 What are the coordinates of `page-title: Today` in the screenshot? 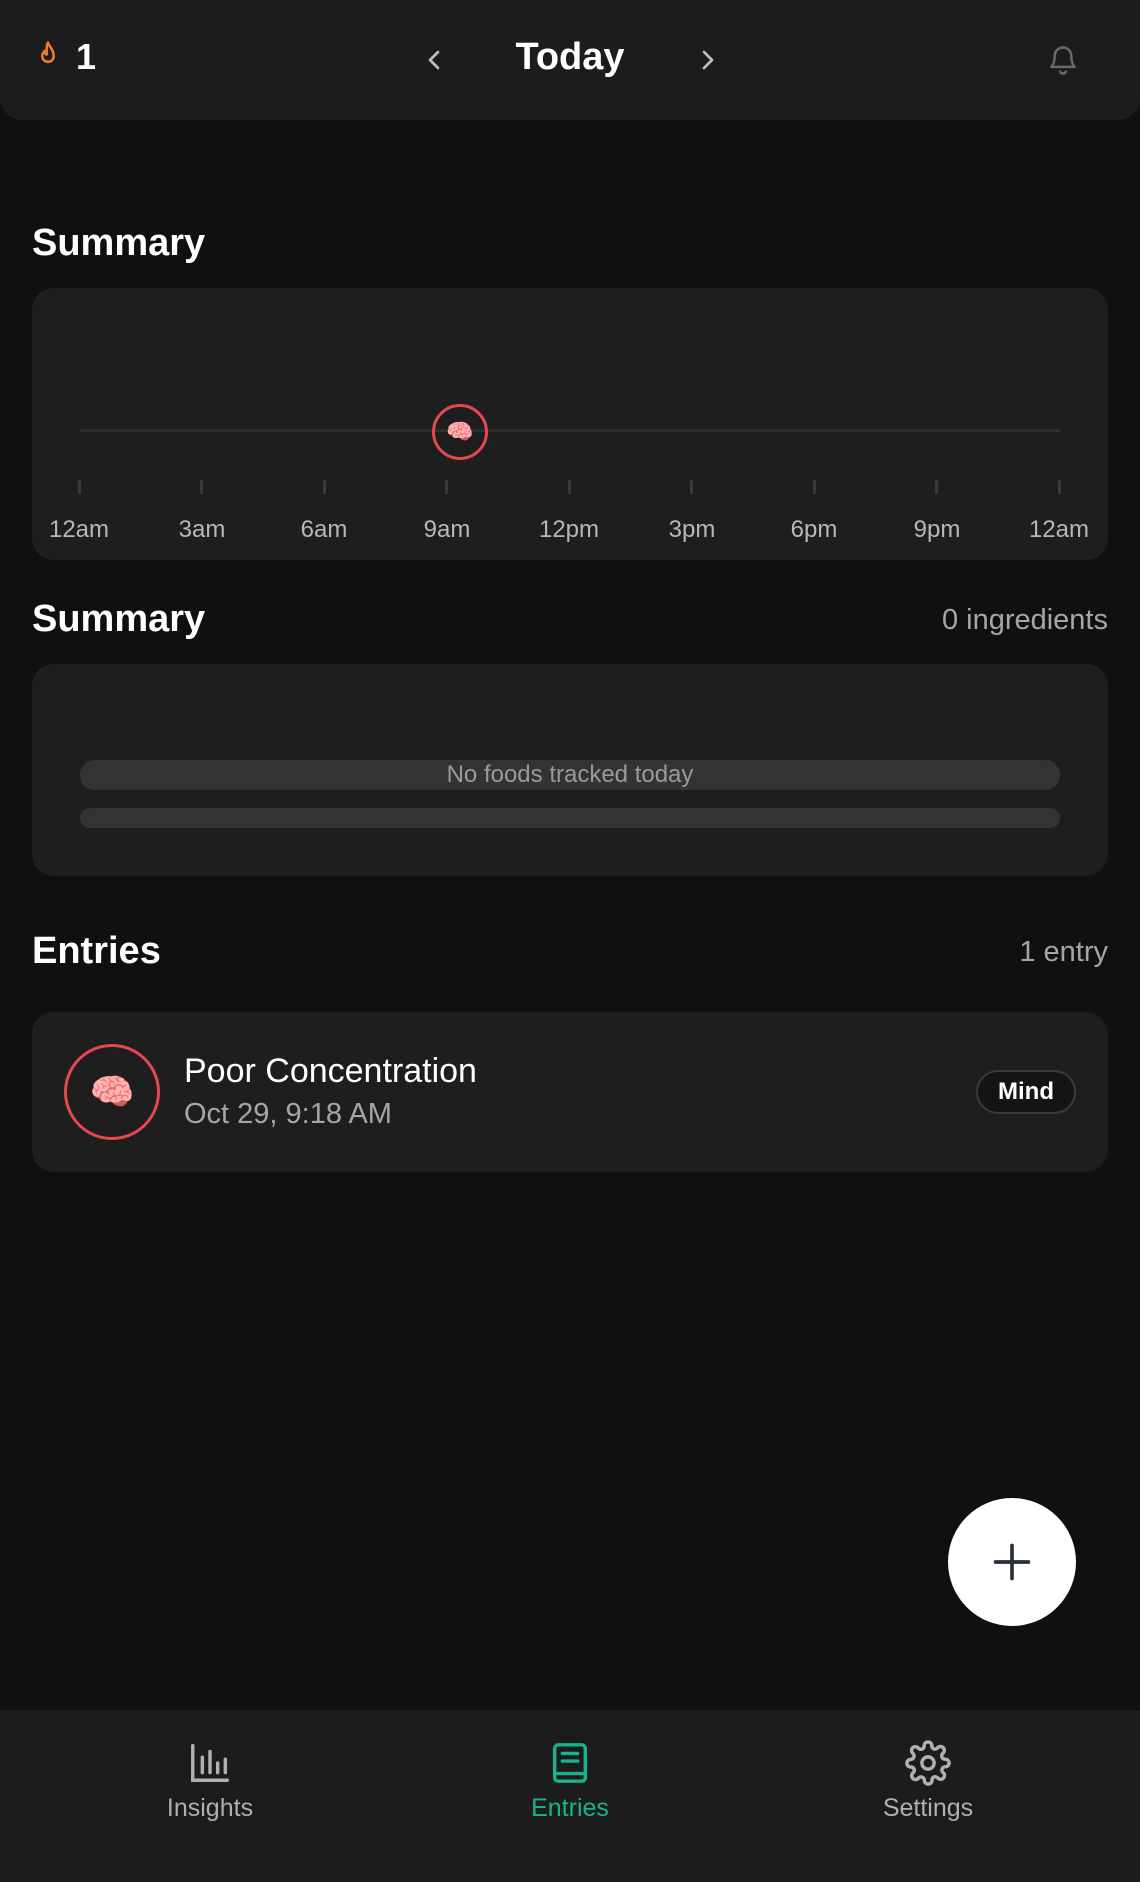 It's located at (570, 57).